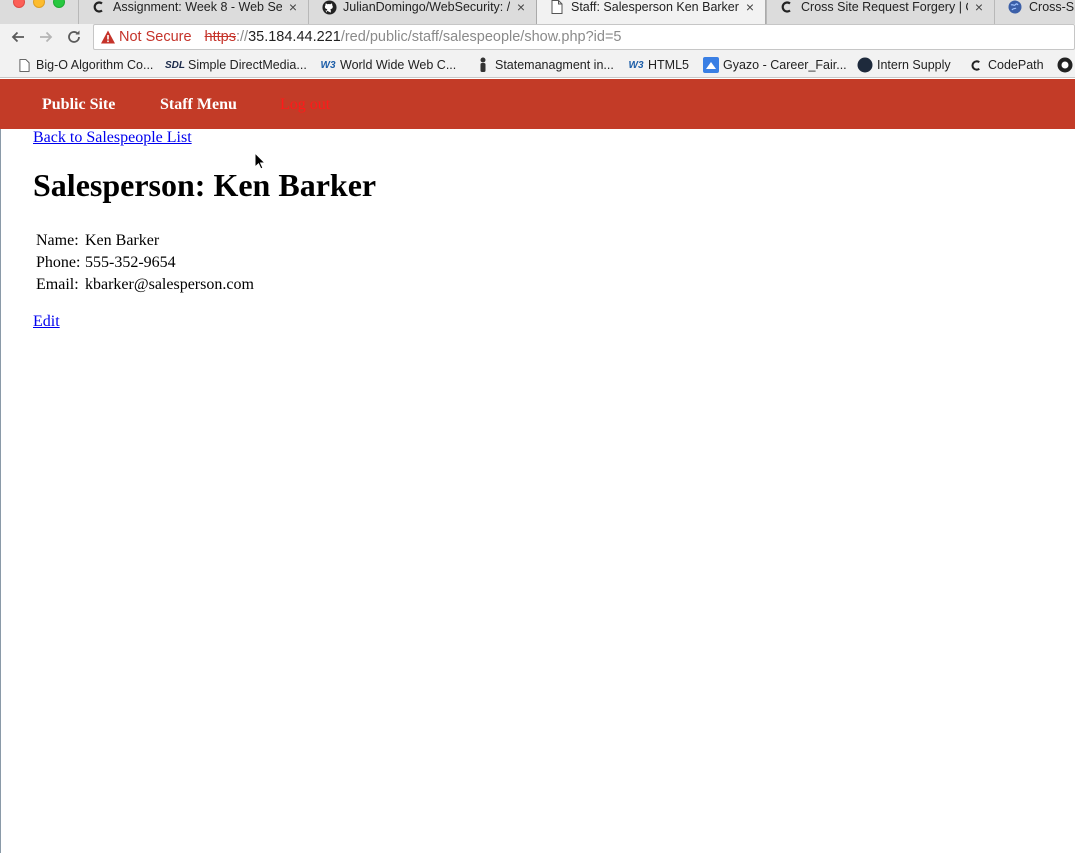 Image resolution: width=1075 pixels, height=853 pixels. What do you see at coordinates (57, 240) in the screenshot?
I see `detail-label: Name:` at bounding box center [57, 240].